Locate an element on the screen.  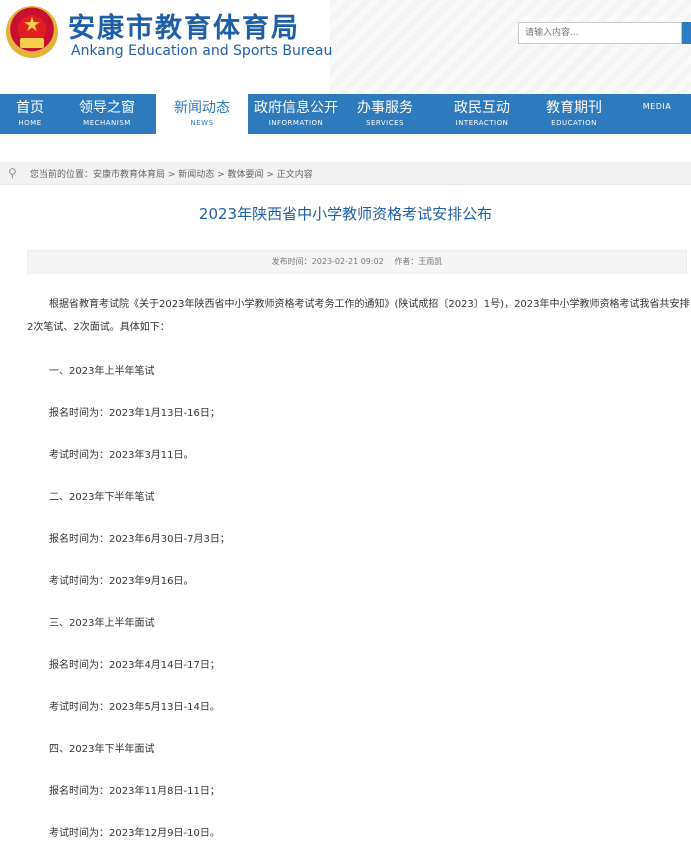
article-paragraph: 考试时间为：2023年12月9日-10日。 is located at coordinates (134, 833).